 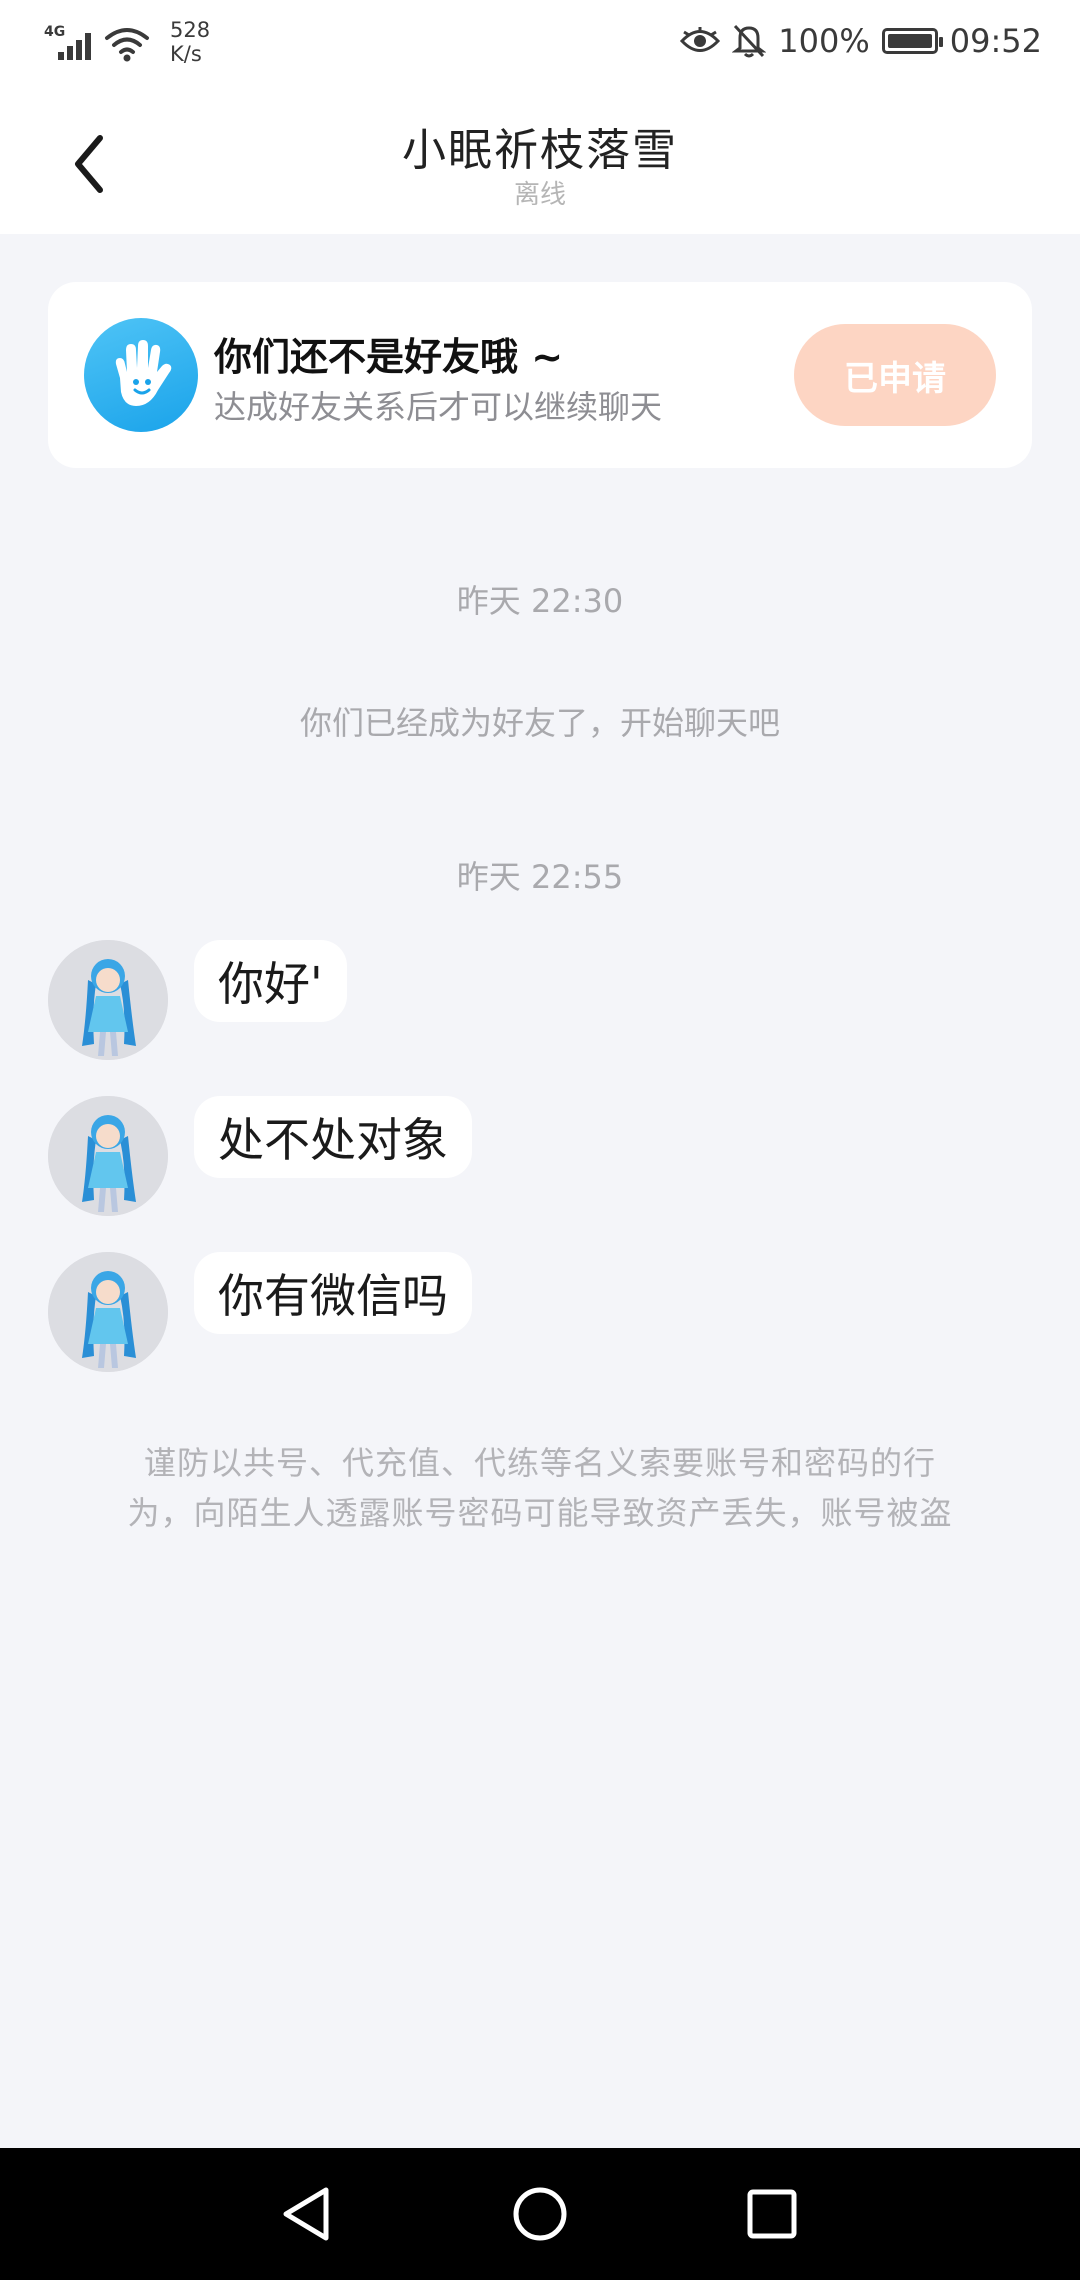 I want to click on wifi-icon, so click(x=127, y=45).